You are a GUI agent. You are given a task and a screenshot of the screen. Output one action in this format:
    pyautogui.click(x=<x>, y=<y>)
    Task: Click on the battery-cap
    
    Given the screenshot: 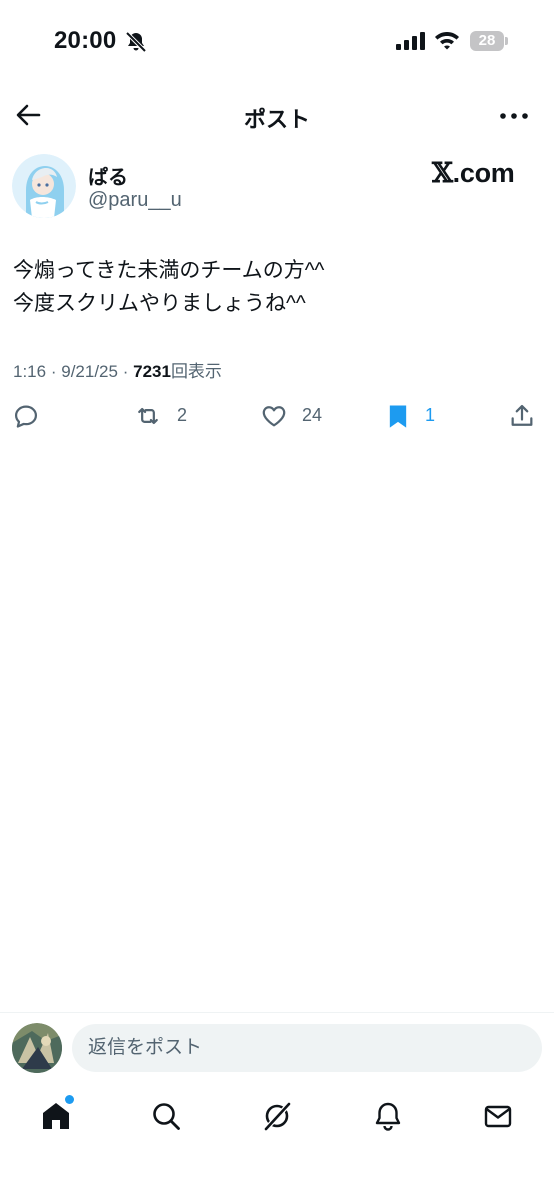 What is the action you would take?
    pyautogui.click(x=506, y=41)
    